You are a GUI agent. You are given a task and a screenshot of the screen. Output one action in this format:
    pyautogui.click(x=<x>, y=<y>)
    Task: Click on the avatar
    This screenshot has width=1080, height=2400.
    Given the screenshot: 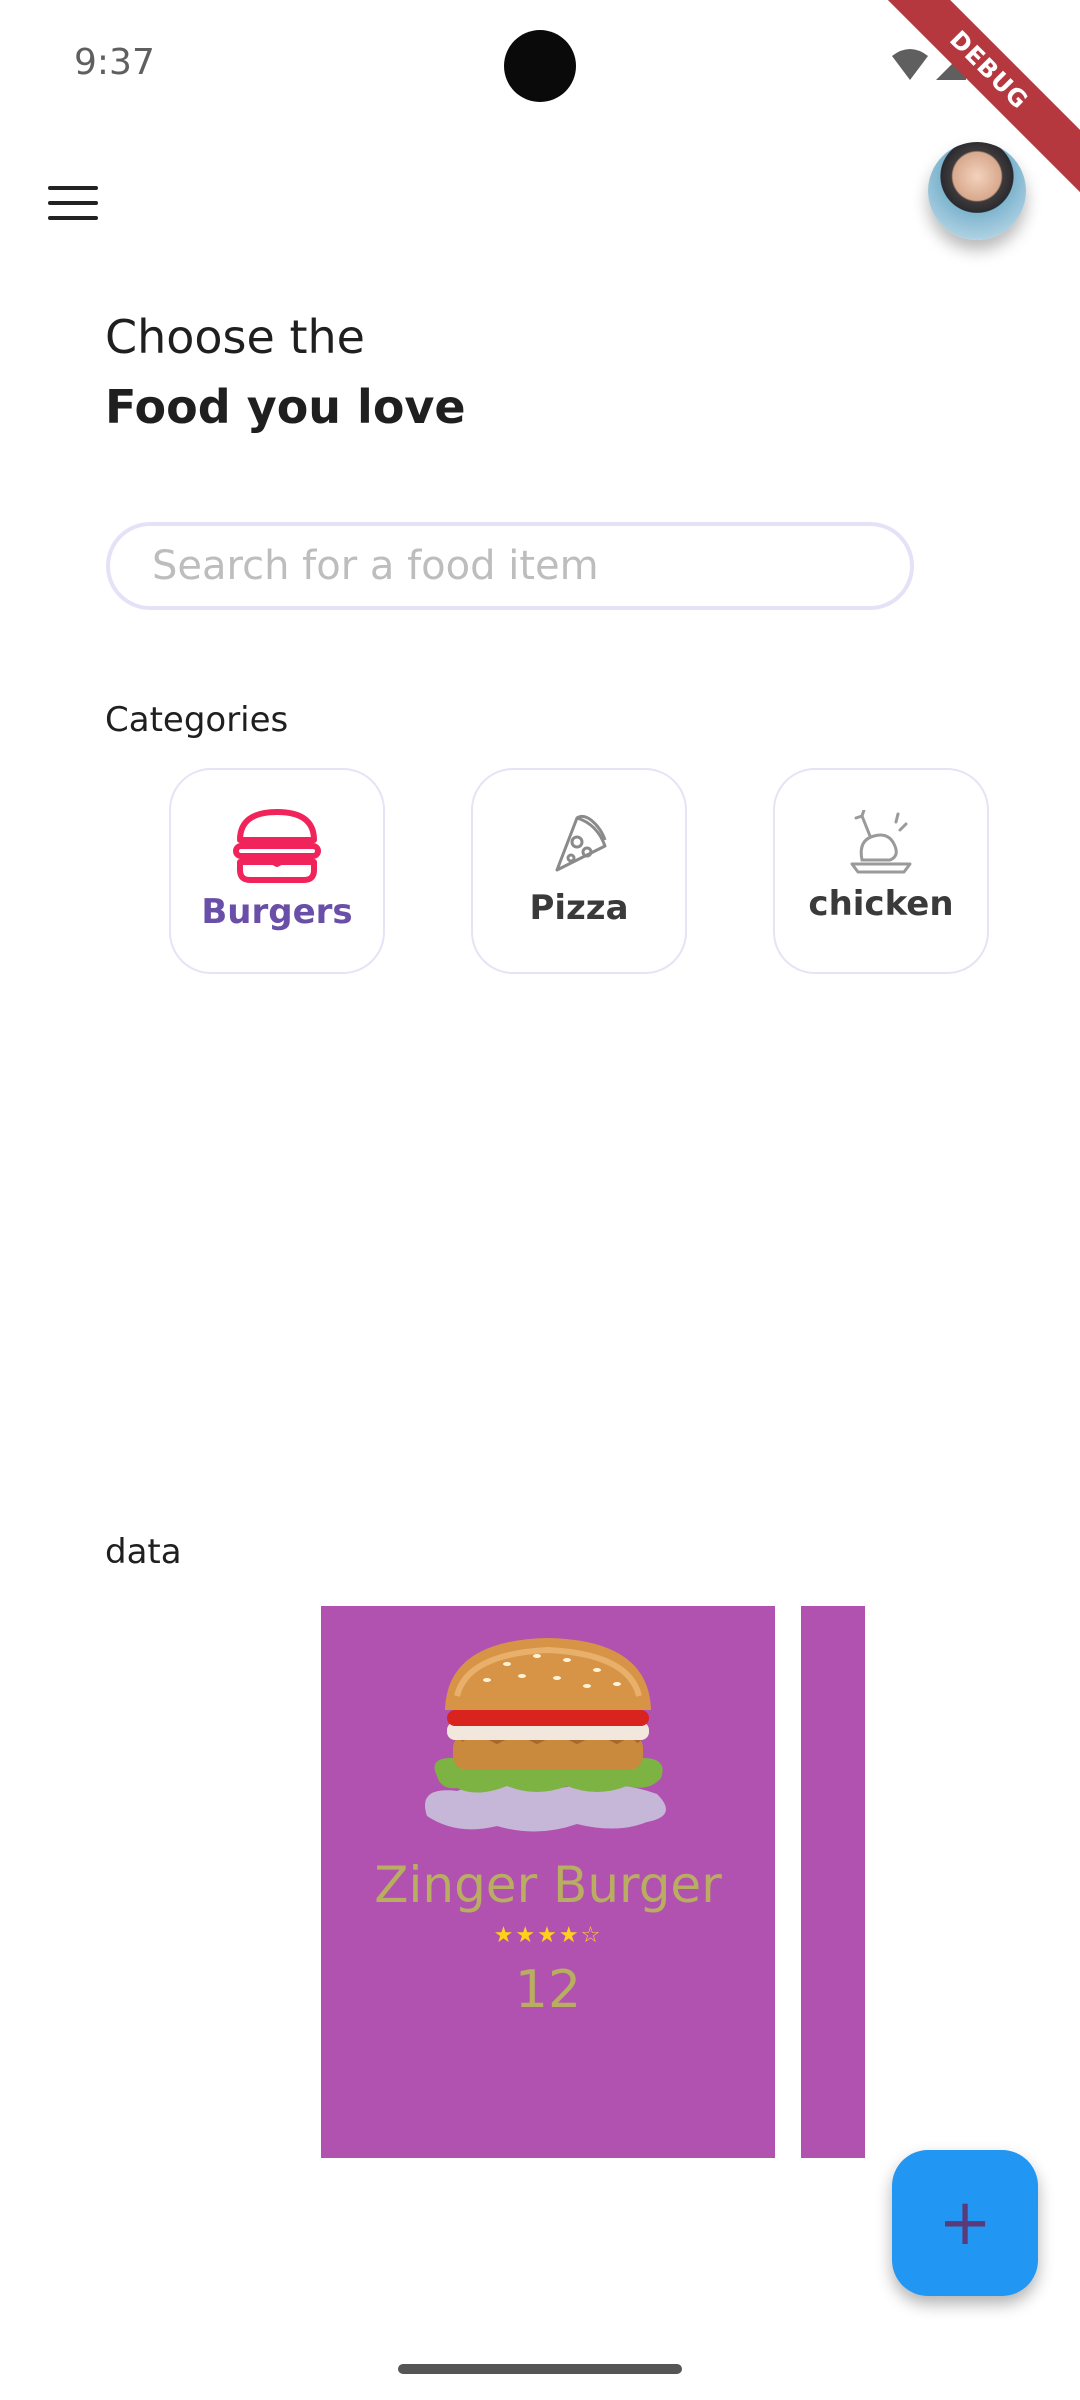 What is the action you would take?
    pyautogui.click(x=977, y=191)
    